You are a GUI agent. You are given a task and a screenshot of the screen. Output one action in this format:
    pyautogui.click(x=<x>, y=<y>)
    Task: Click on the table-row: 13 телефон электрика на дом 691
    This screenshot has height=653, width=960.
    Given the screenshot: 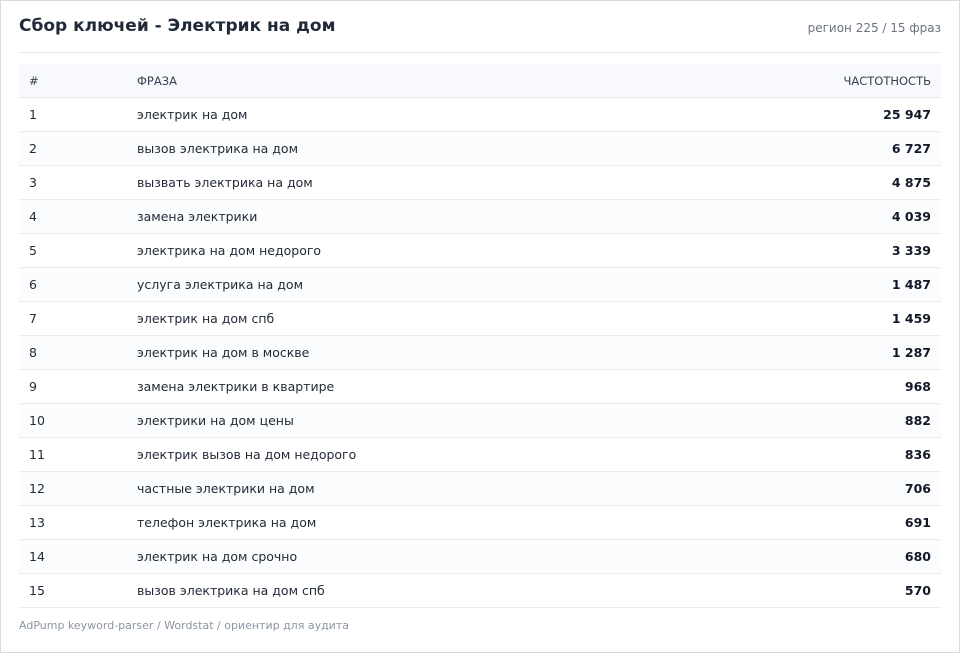 What is the action you would take?
    pyautogui.click(x=480, y=523)
    